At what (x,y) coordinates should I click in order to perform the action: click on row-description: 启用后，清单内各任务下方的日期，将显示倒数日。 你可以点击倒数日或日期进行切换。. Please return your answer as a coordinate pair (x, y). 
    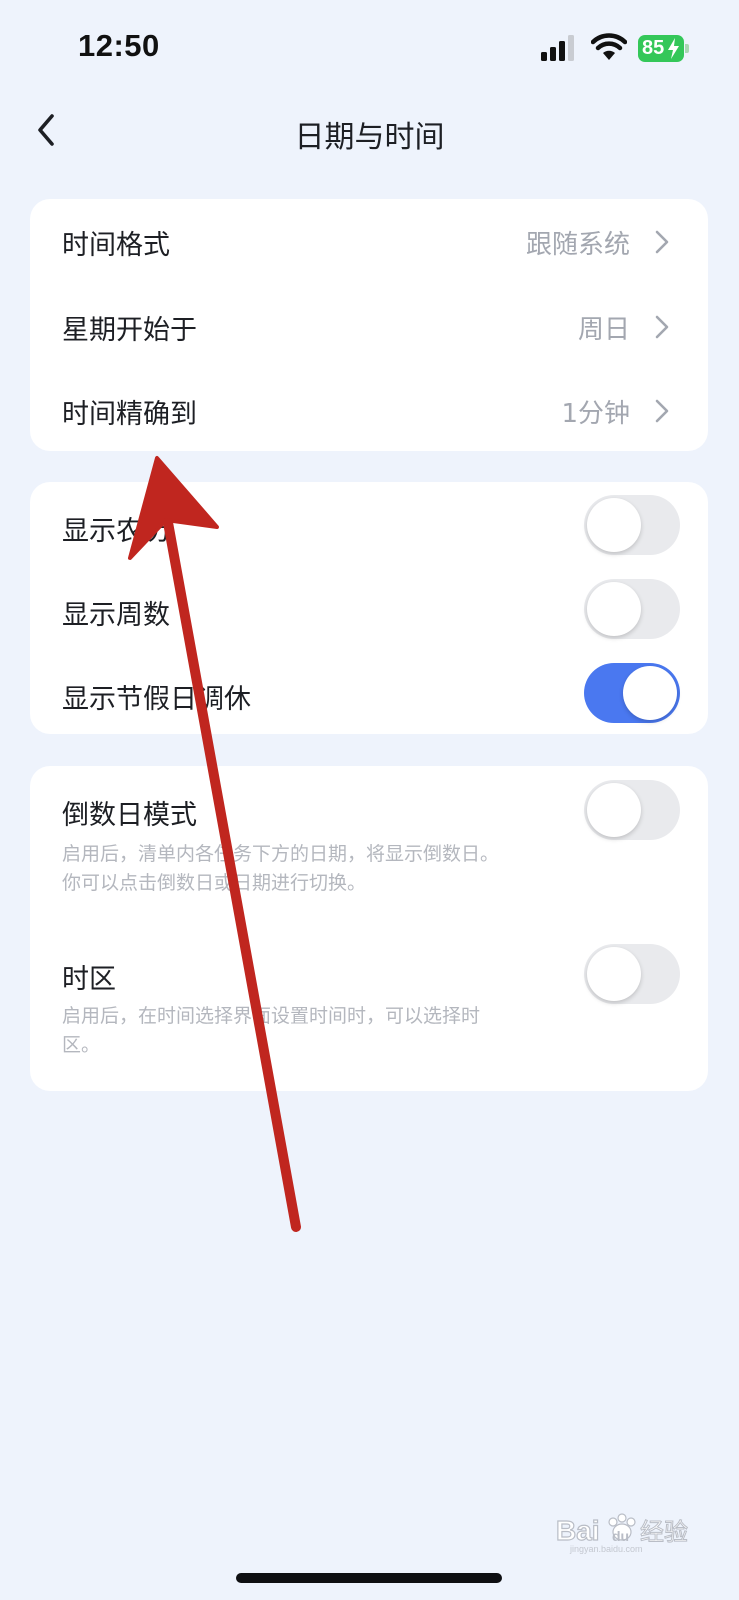
    Looking at the image, I should click on (280, 869).